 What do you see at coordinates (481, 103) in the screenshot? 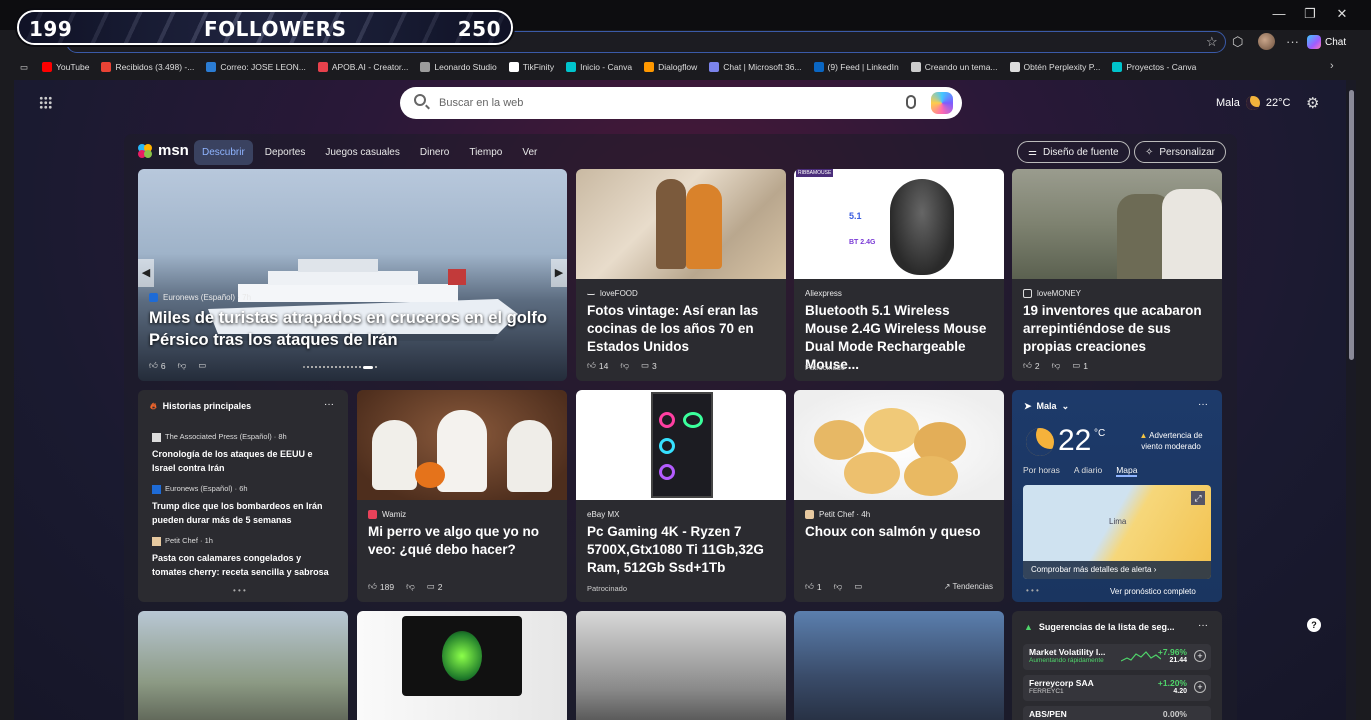
I see `search-placeholder: Buscar en la web` at bounding box center [481, 103].